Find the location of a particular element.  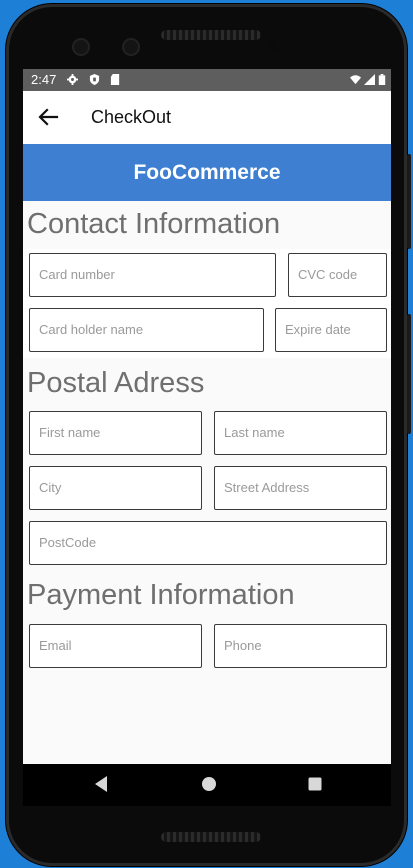

email-input: Email is located at coordinates (115, 646).